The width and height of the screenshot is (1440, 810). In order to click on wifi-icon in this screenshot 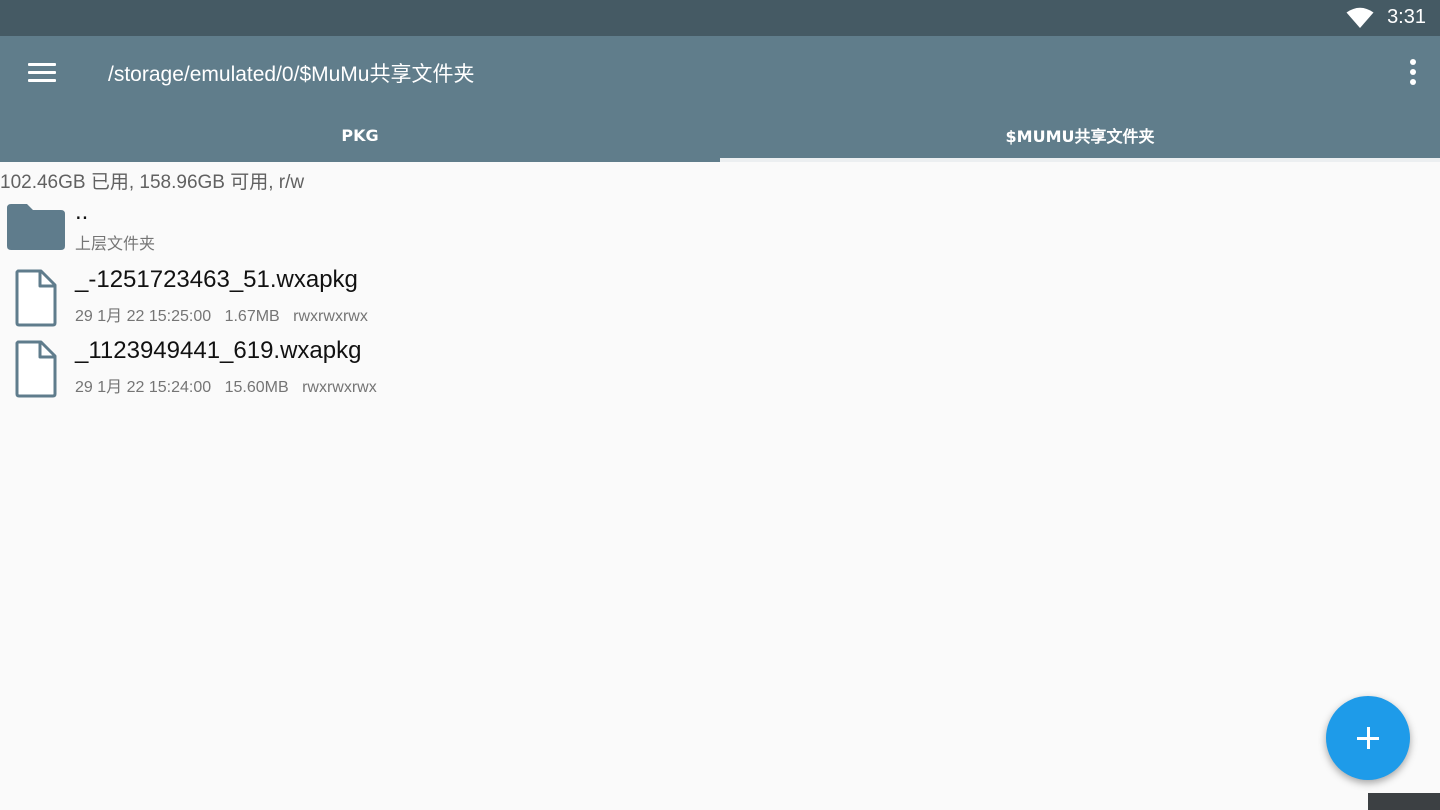, I will do `click(1360, 17)`.